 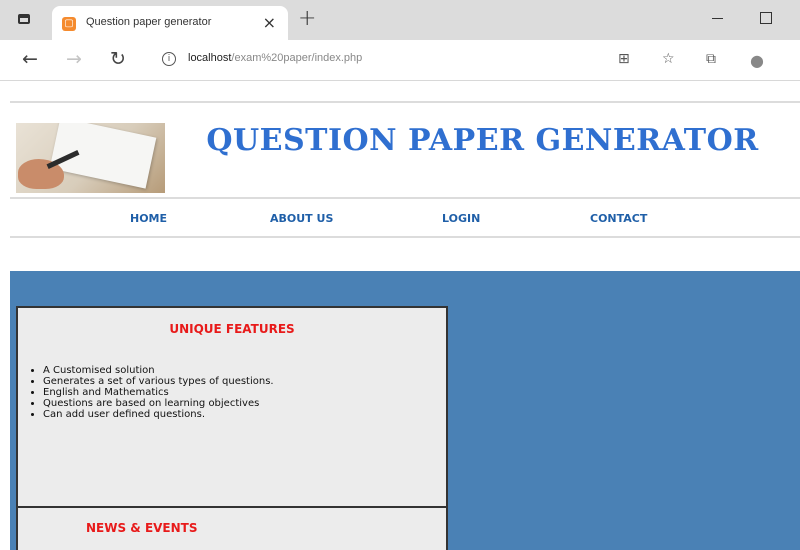 What do you see at coordinates (618, 218) in the screenshot?
I see `nav-contact-link: CONTACT` at bounding box center [618, 218].